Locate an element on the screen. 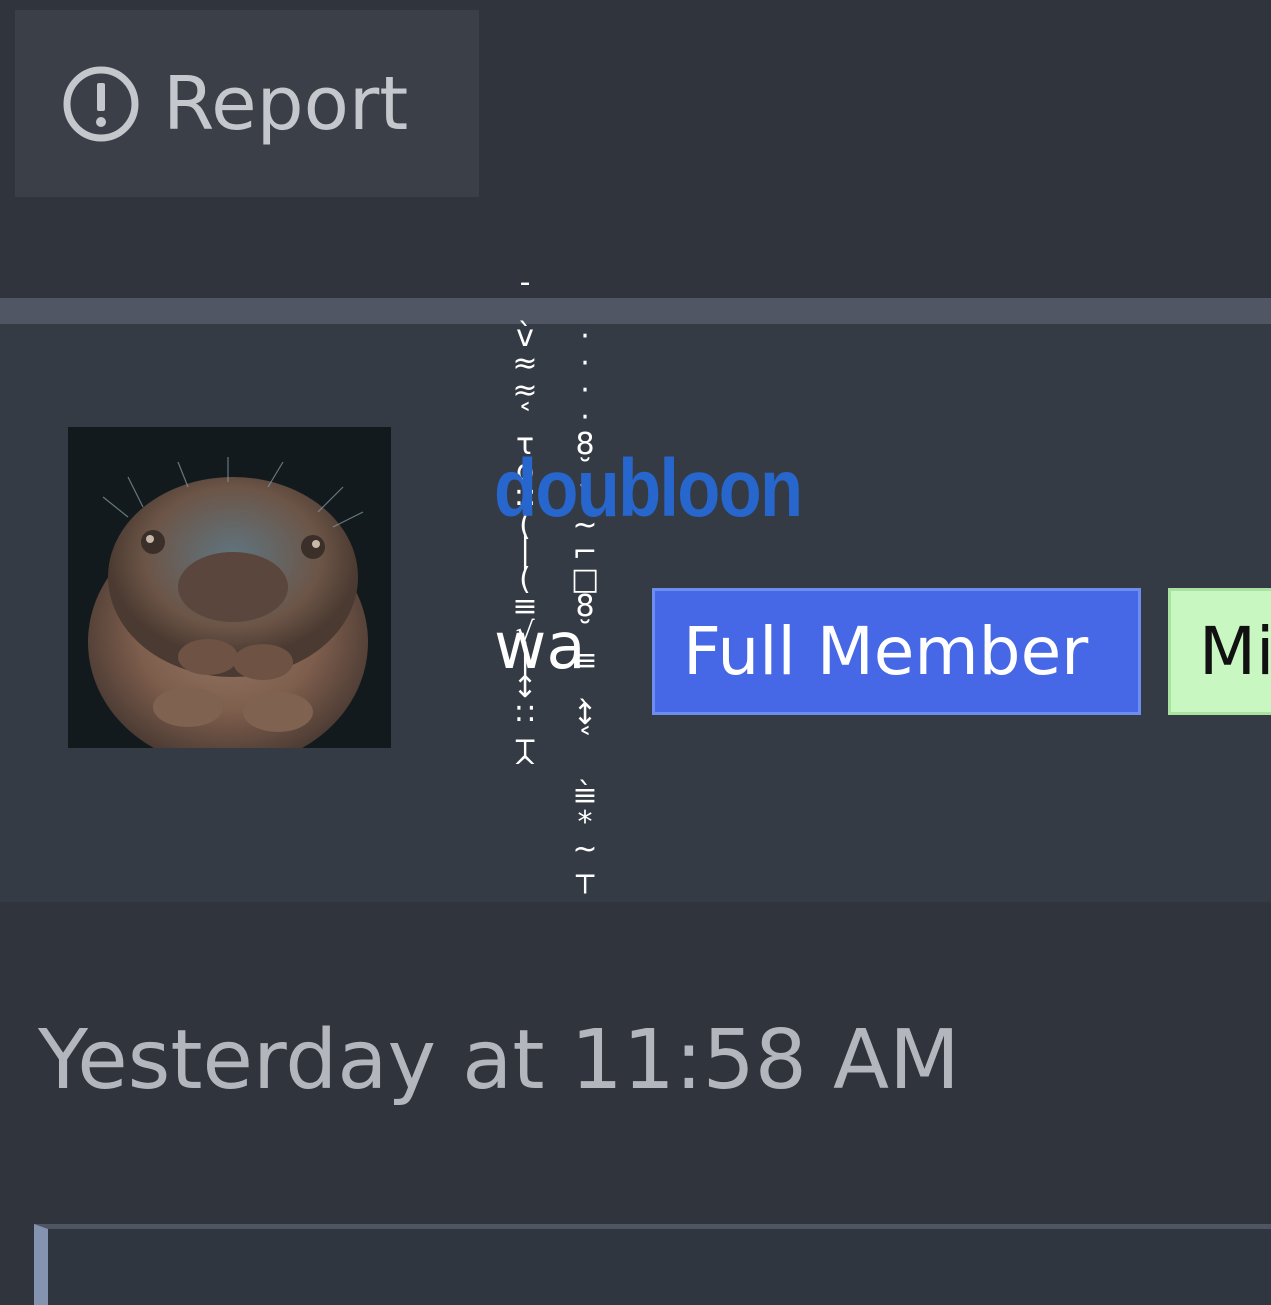 The image size is (1271, 1305). glyph-mark: v is located at coordinates (525, 336).